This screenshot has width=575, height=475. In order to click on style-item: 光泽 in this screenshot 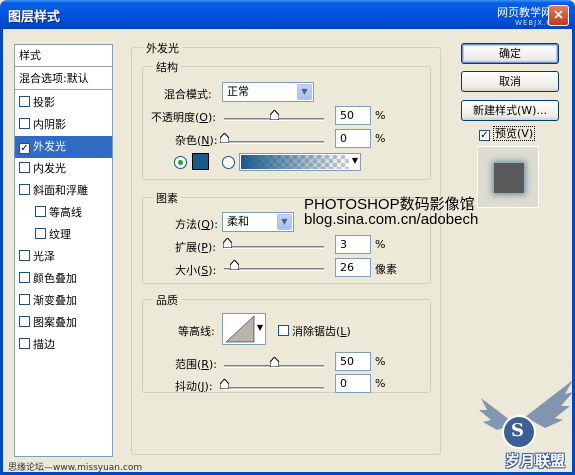, I will do `click(63, 257)`.